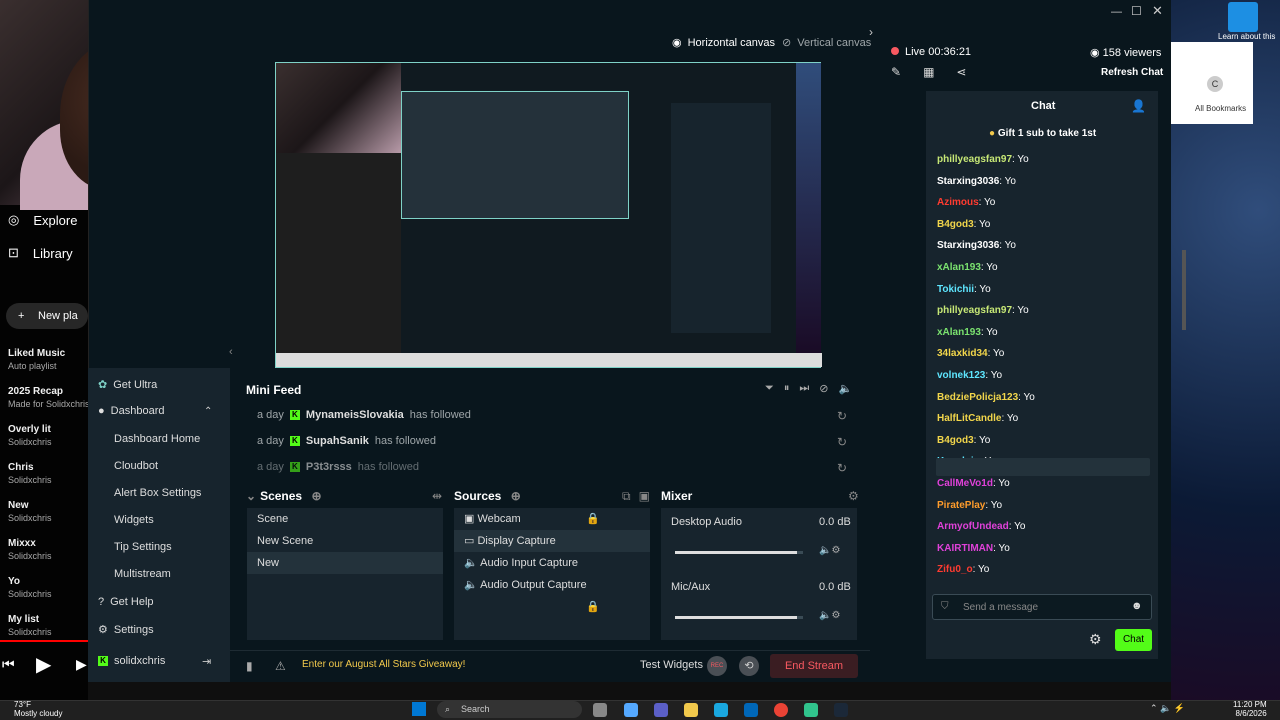  Describe the element at coordinates (126, 630) in the screenshot. I see `nav-settings: ⚙ Settings` at that location.